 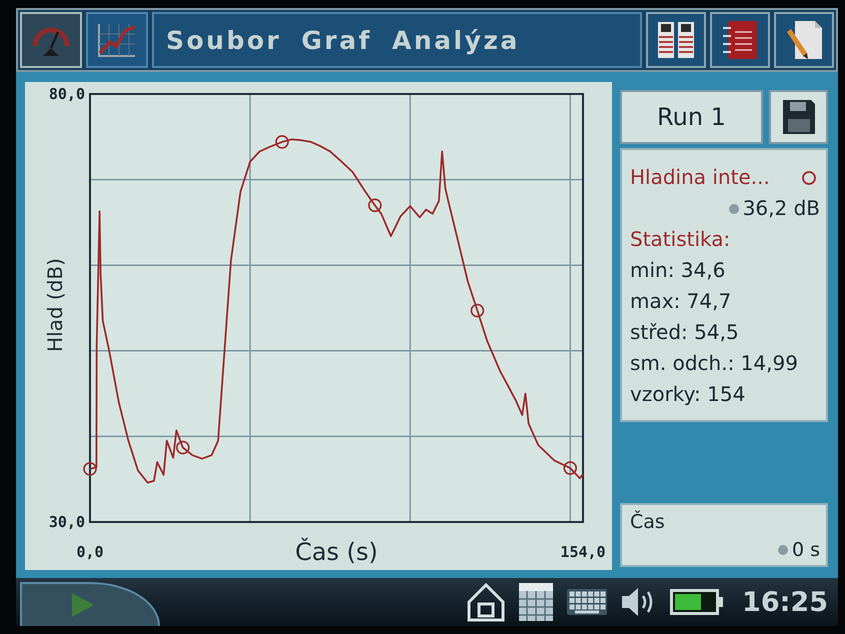 What do you see at coordinates (587, 602) in the screenshot?
I see `keyboard-icon` at bounding box center [587, 602].